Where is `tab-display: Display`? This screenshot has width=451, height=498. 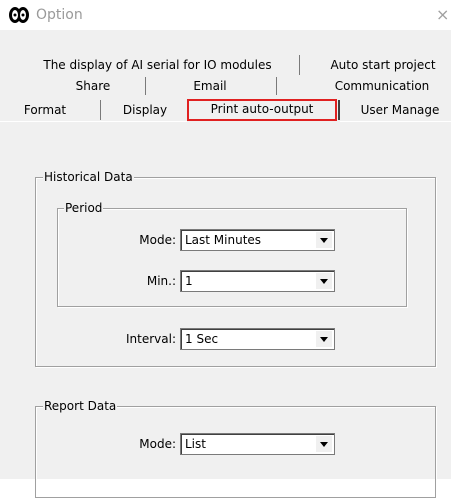 tab-display: Display is located at coordinates (145, 110).